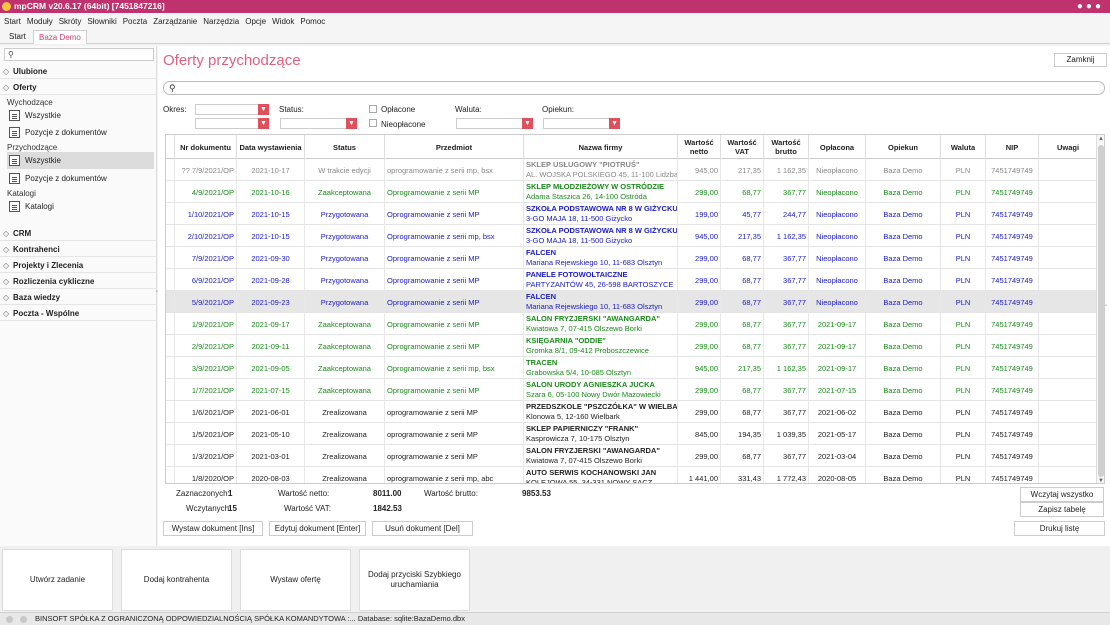  What do you see at coordinates (699, 147) in the screenshot?
I see `header-netto: Wartość netto` at bounding box center [699, 147].